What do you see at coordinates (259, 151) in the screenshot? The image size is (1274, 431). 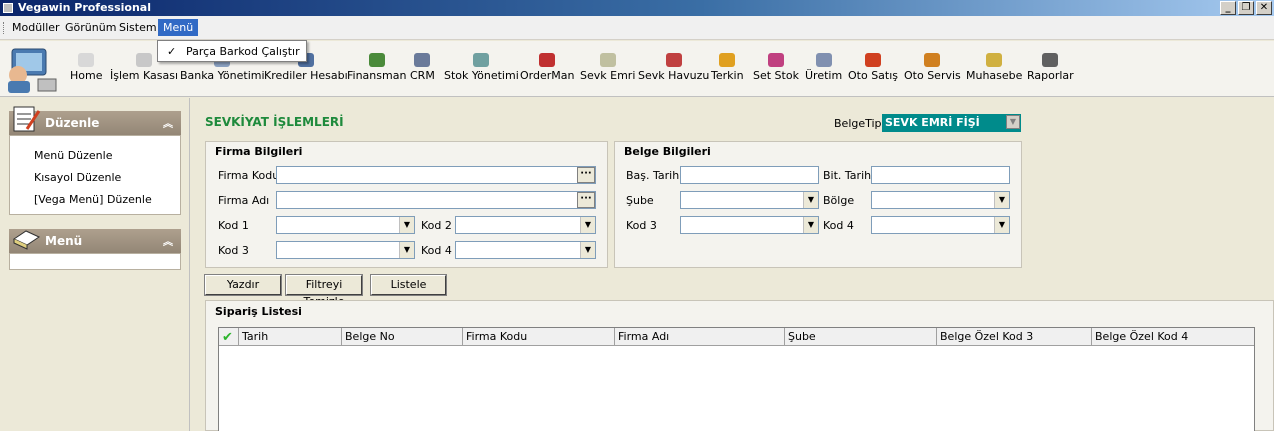 I see `firma-bilgileri-title: Firma Bilgileri` at bounding box center [259, 151].